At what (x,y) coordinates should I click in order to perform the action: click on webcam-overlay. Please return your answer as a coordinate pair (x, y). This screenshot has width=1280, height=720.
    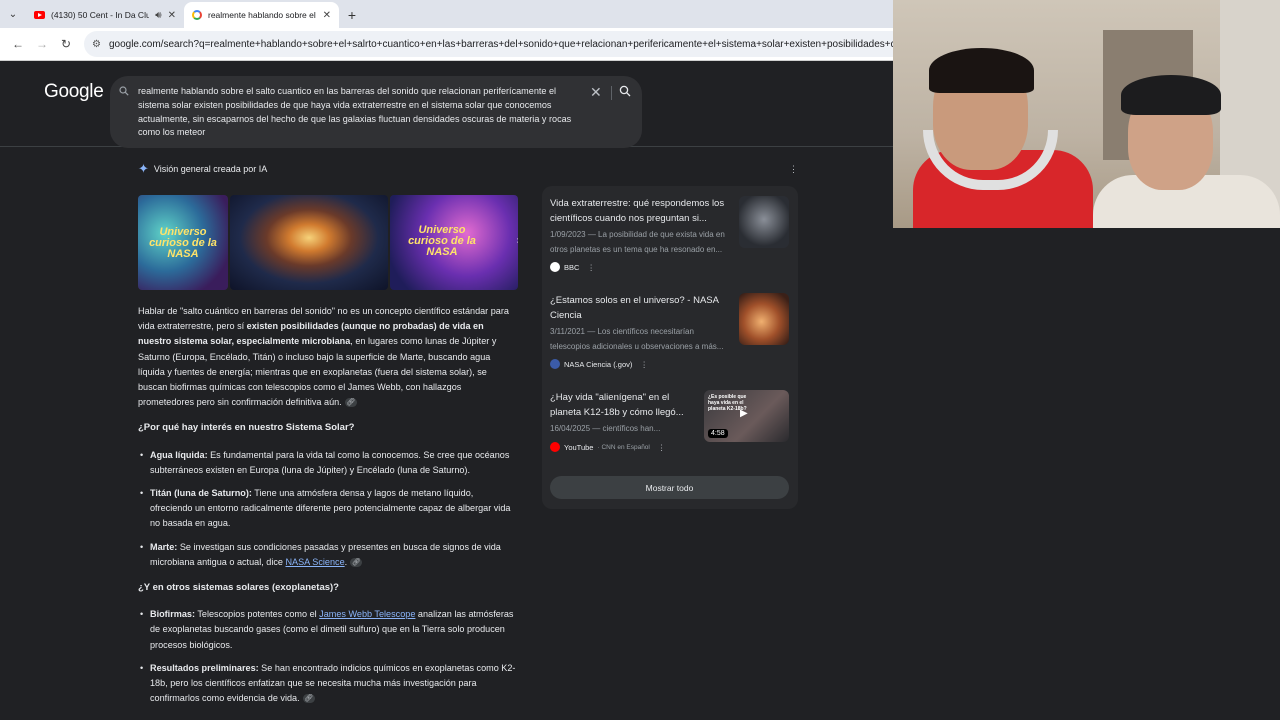
    Looking at the image, I should click on (1086, 114).